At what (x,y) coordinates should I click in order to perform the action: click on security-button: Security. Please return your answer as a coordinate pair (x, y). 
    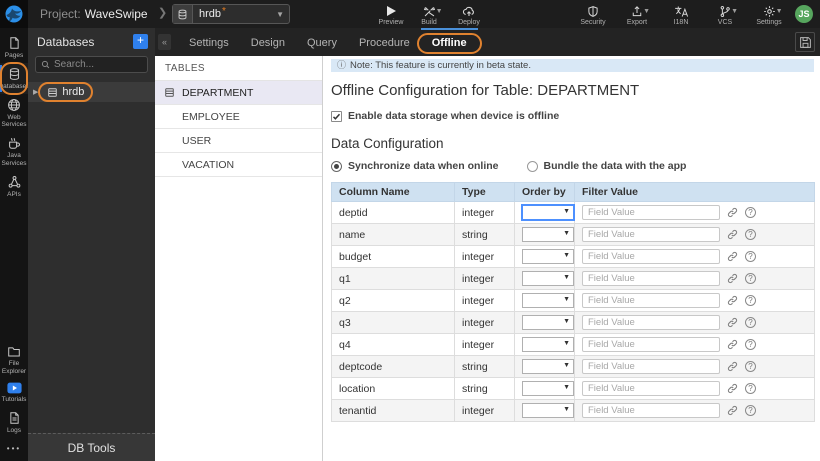
    Looking at the image, I should click on (593, 15).